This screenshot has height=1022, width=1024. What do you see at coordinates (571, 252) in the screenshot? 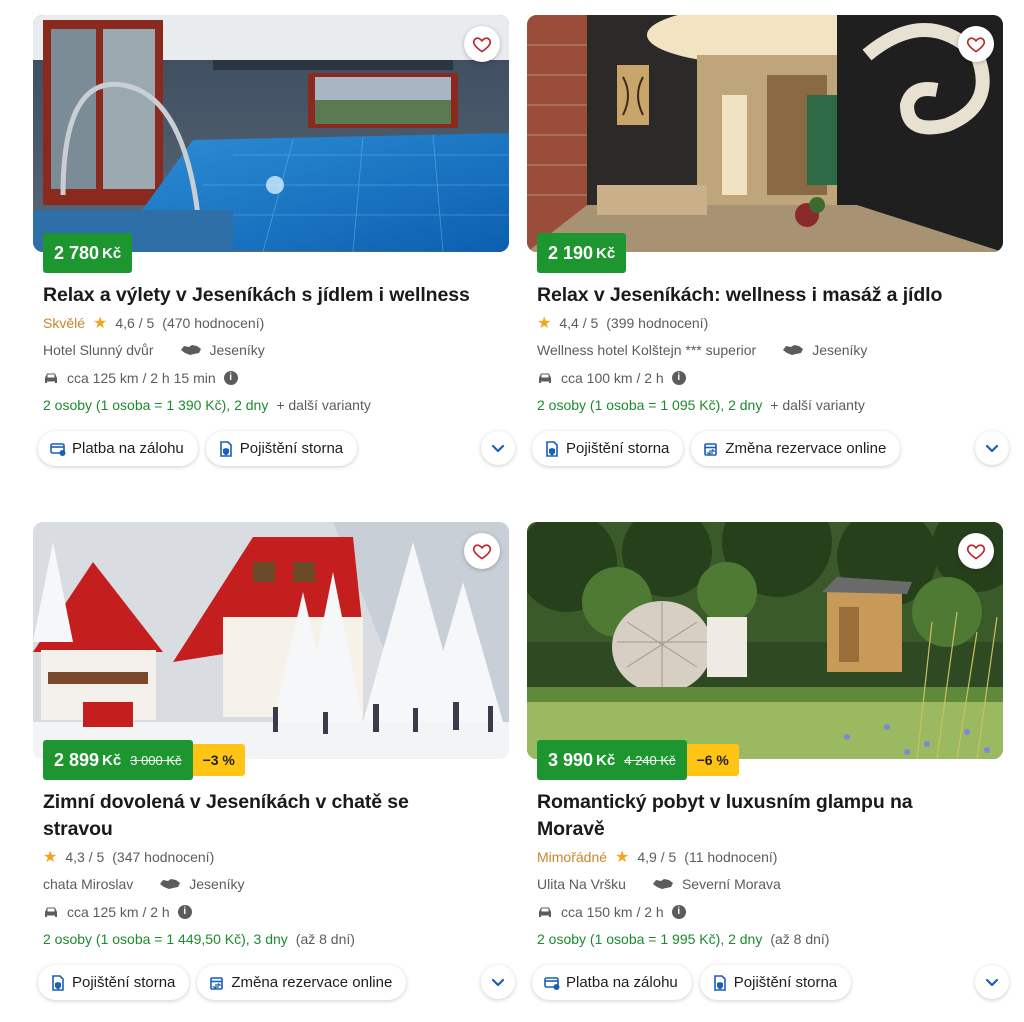
I see `price-value: 2 190` at bounding box center [571, 252].